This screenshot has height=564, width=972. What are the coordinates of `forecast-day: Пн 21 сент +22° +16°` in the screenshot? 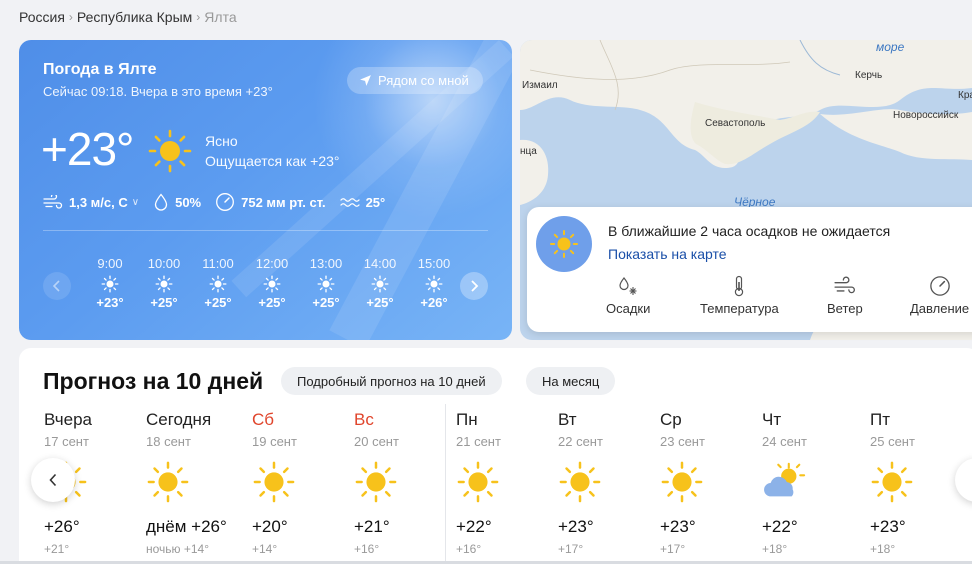 It's located at (506, 483).